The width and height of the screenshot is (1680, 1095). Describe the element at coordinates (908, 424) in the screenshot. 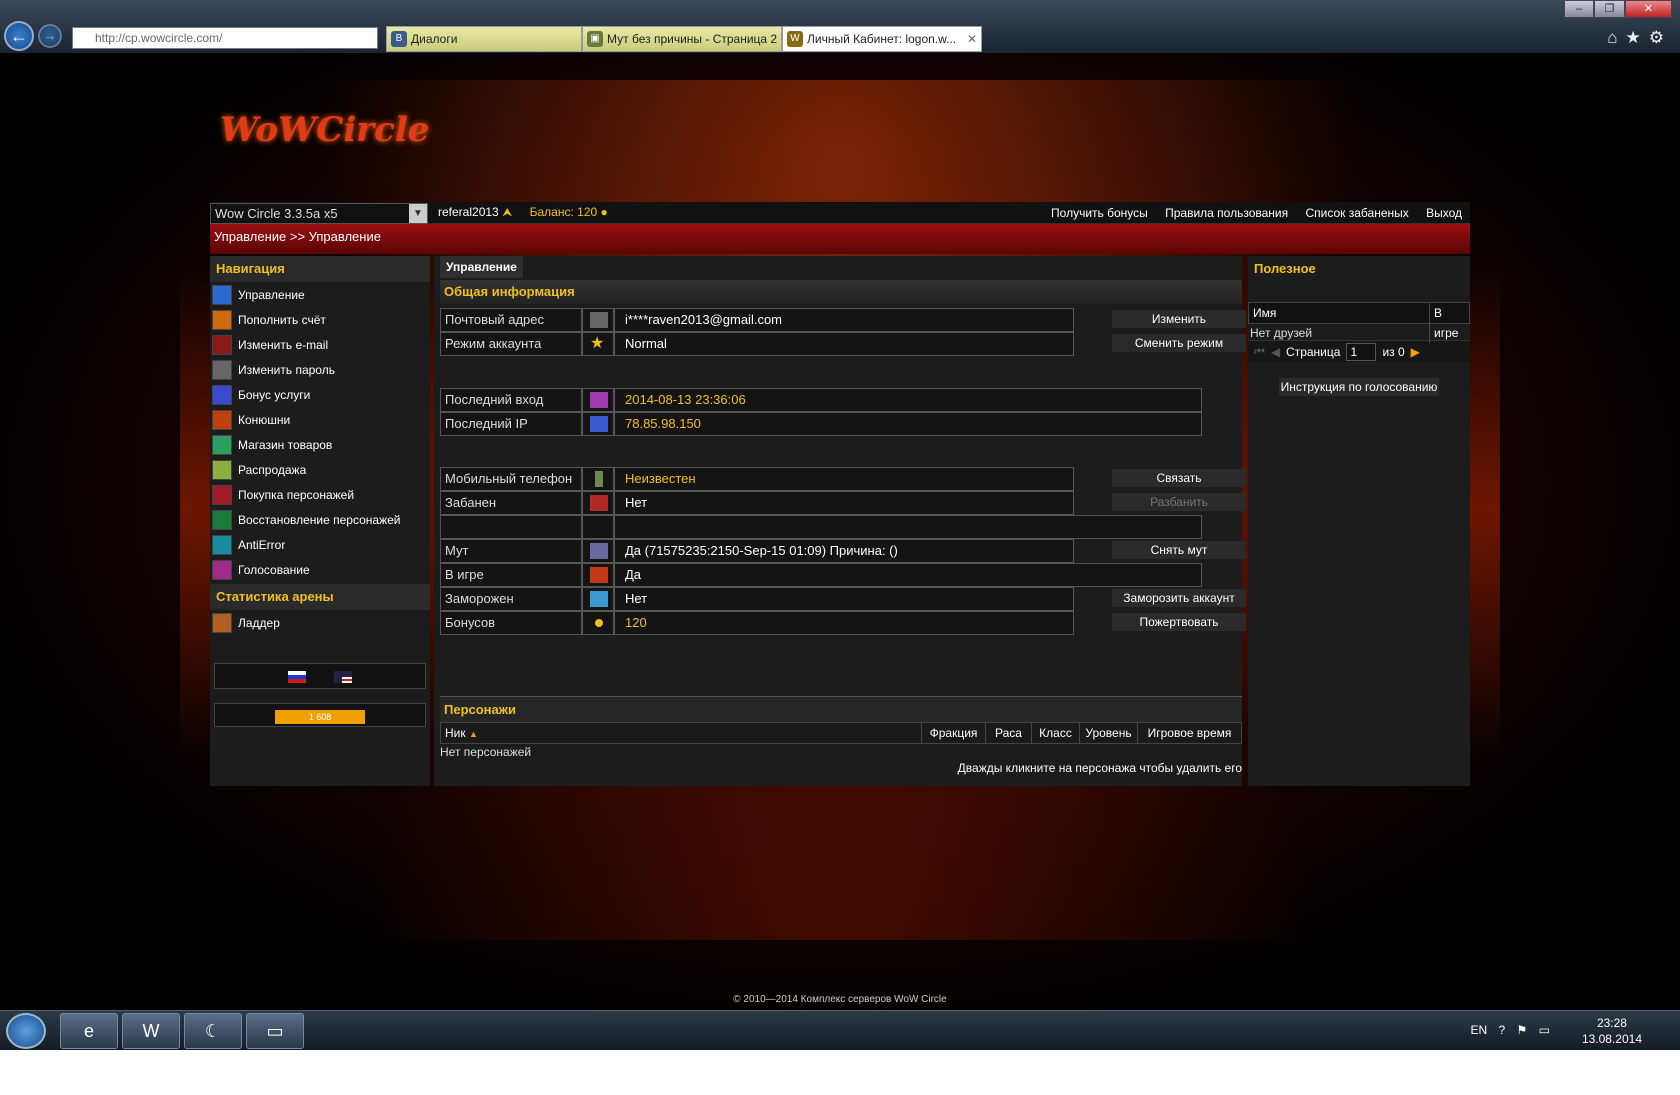

I see `last-ip-value: 78.85.98.150` at that location.